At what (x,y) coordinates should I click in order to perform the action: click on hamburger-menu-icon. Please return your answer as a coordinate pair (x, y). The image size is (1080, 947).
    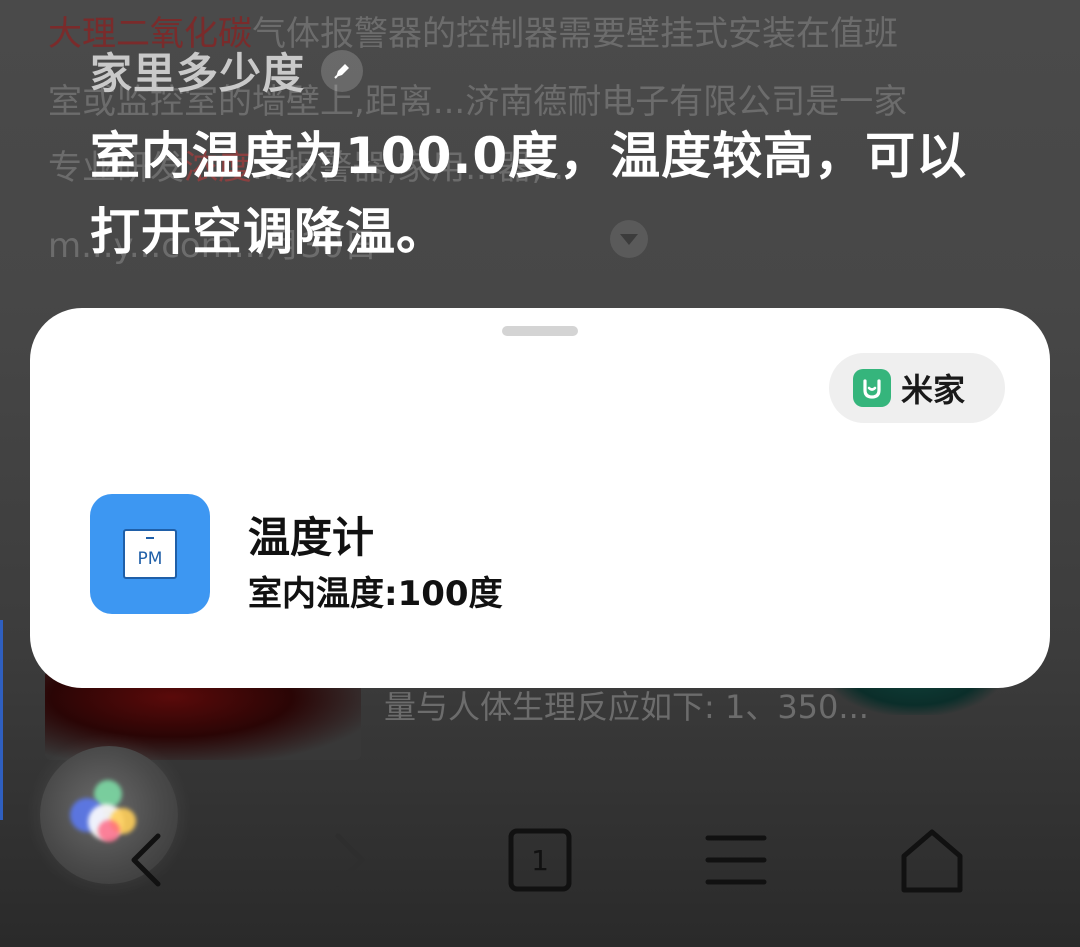
    Looking at the image, I should click on (736, 860).